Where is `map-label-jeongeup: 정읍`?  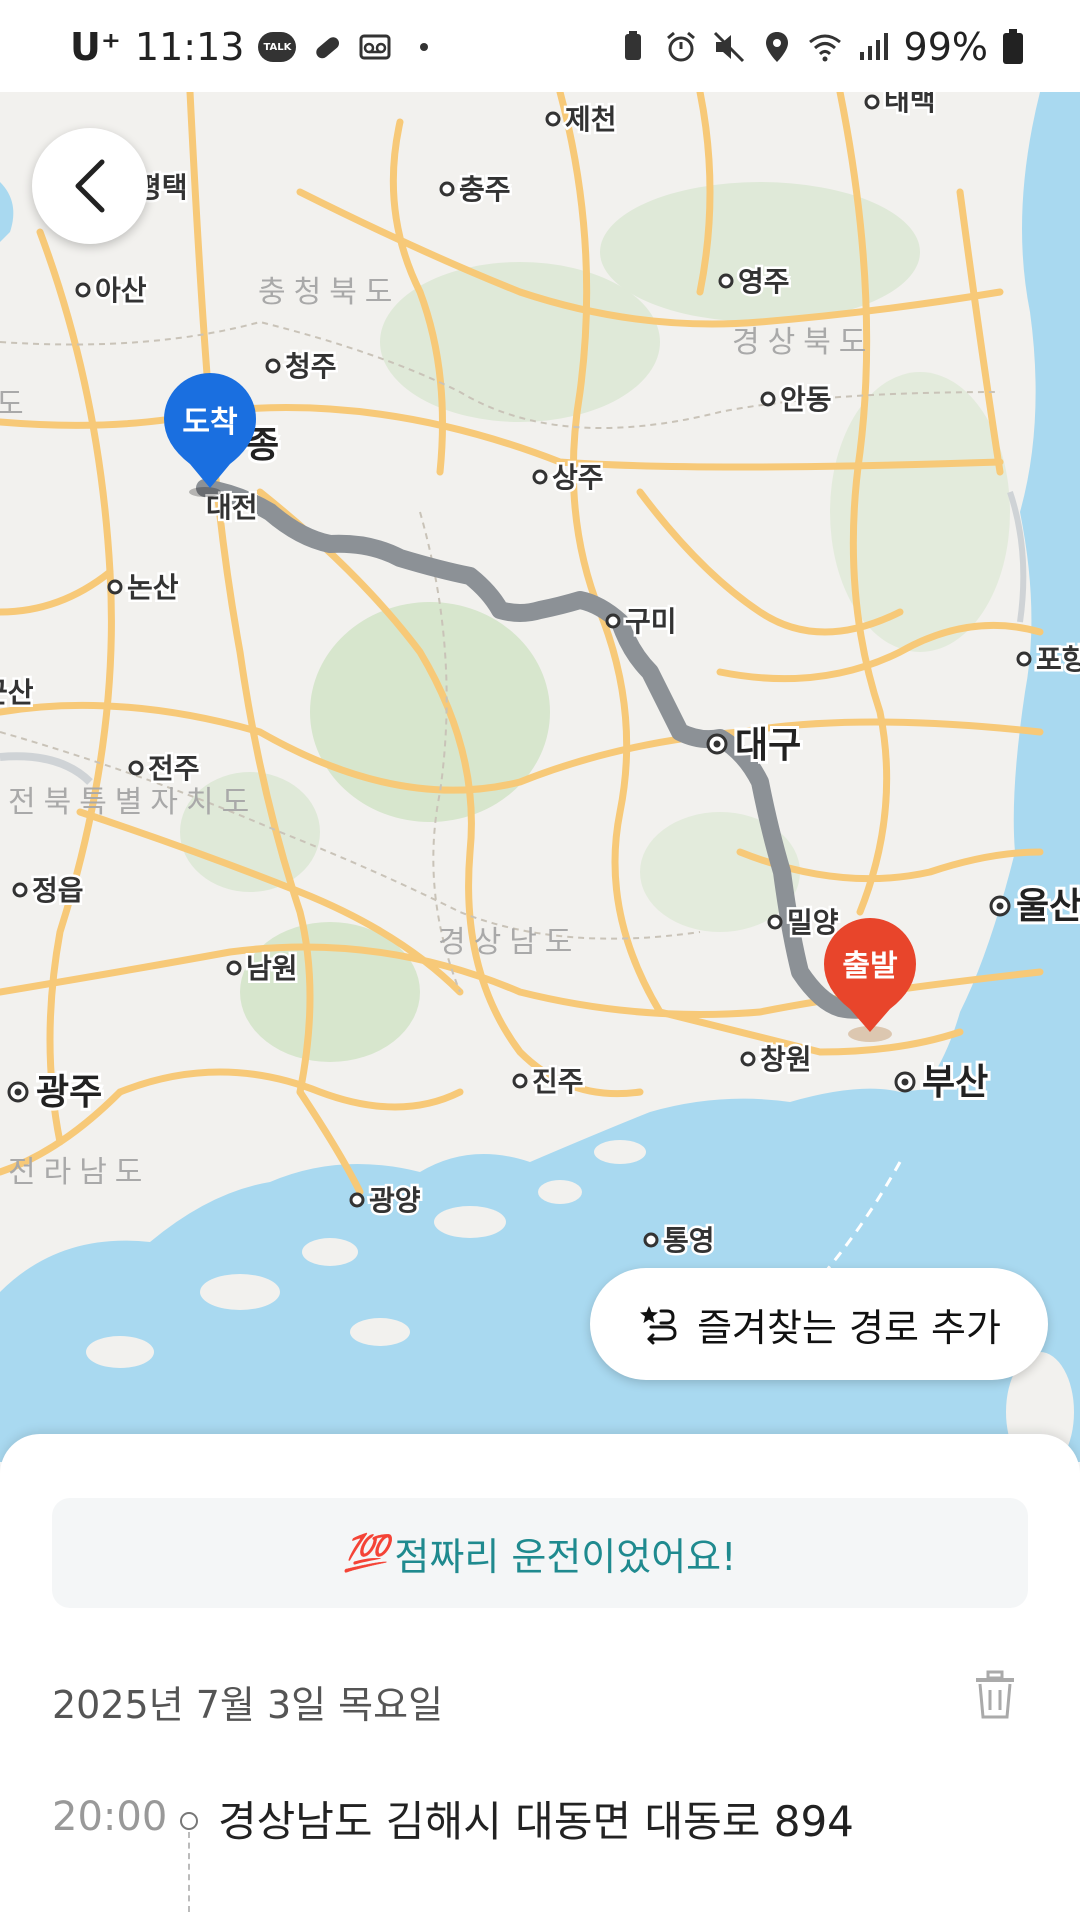 map-label-jeongeup: 정읍 is located at coordinates (58, 890).